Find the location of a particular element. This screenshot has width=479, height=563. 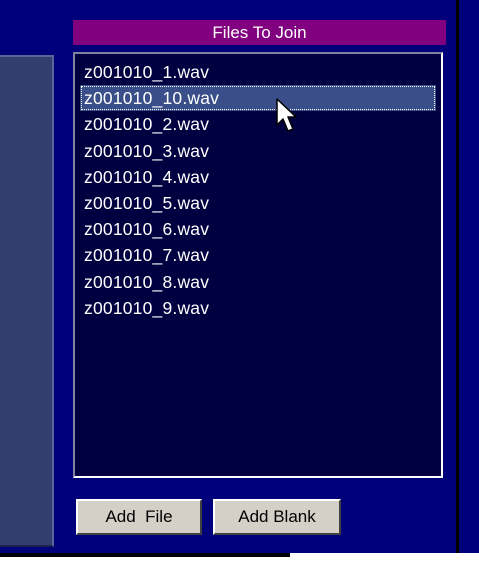

list-item: z001010_3.wav is located at coordinates (258, 151).